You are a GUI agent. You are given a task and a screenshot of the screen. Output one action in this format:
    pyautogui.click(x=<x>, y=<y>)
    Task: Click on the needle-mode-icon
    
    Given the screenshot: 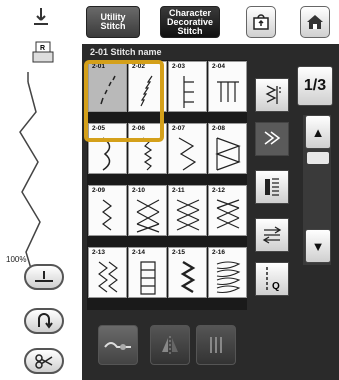 What is the action you would take?
    pyautogui.click(x=117, y=346)
    